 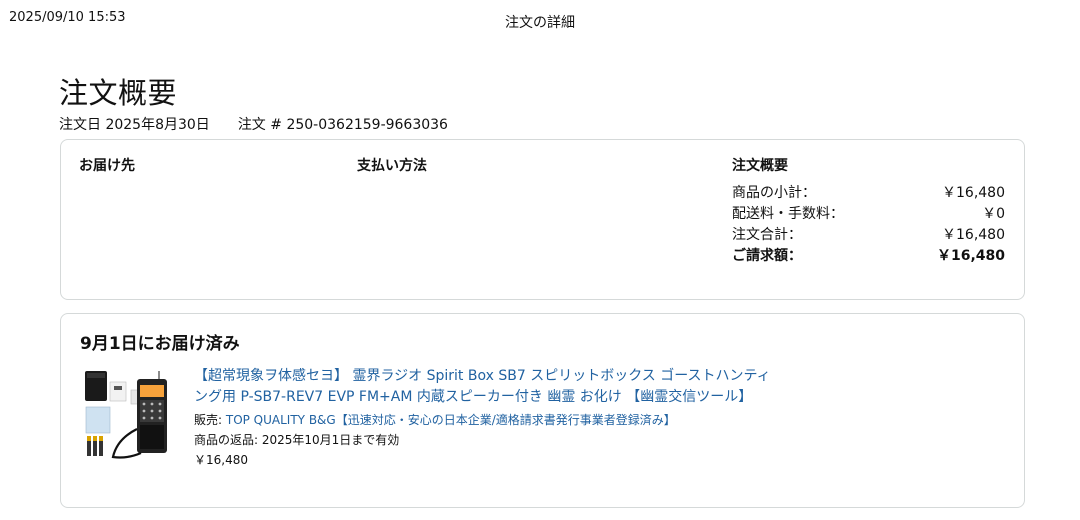 I want to click on grand-total-label: ご請求額：, so click(x=767, y=256).